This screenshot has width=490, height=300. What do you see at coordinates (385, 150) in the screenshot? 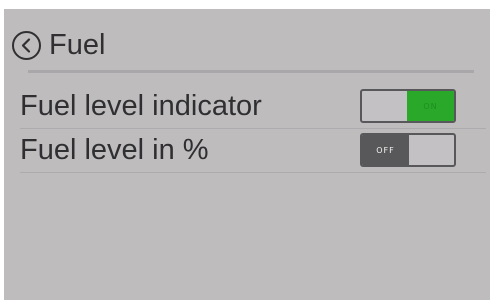
I see `toggle-state-label: OFF` at bounding box center [385, 150].